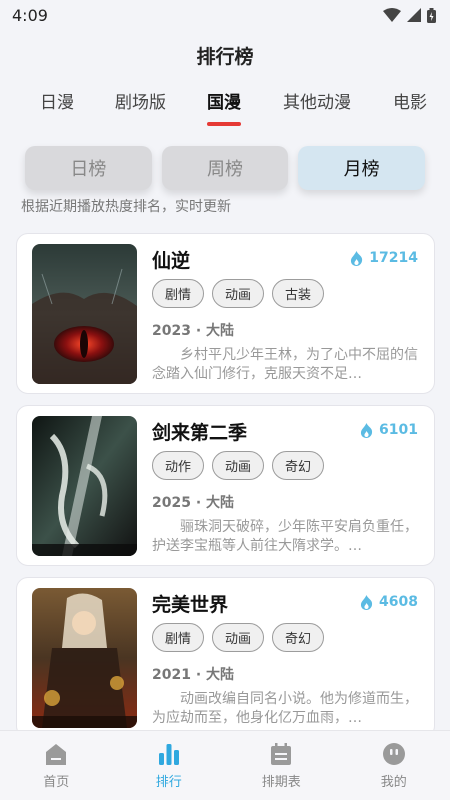 This screenshot has width=450, height=800. Describe the element at coordinates (281, 782) in the screenshot. I see `nav-label: 排期表` at that location.